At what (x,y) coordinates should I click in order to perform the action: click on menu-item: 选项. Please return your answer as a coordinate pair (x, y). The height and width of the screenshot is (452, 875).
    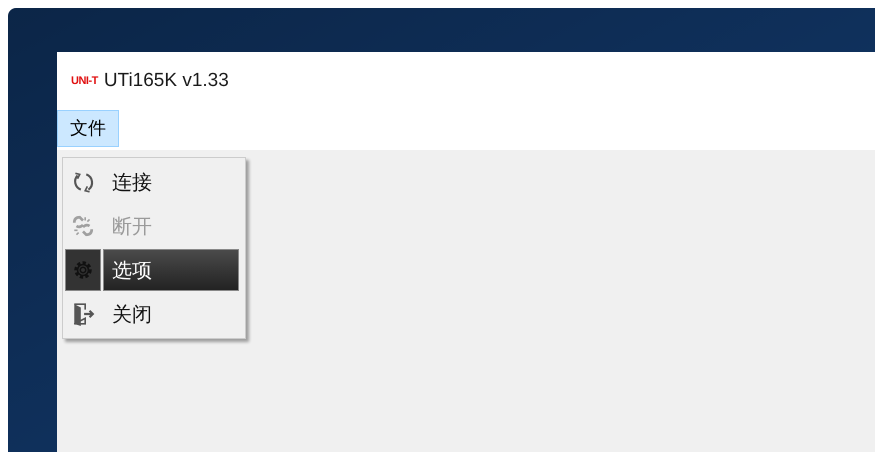
    Looking at the image, I should click on (171, 270).